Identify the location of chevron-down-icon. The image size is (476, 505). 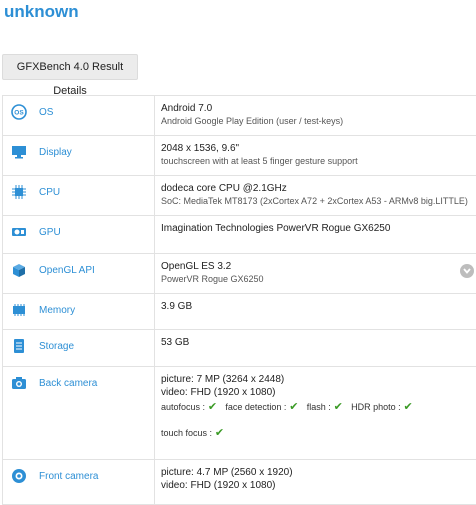
(467, 271).